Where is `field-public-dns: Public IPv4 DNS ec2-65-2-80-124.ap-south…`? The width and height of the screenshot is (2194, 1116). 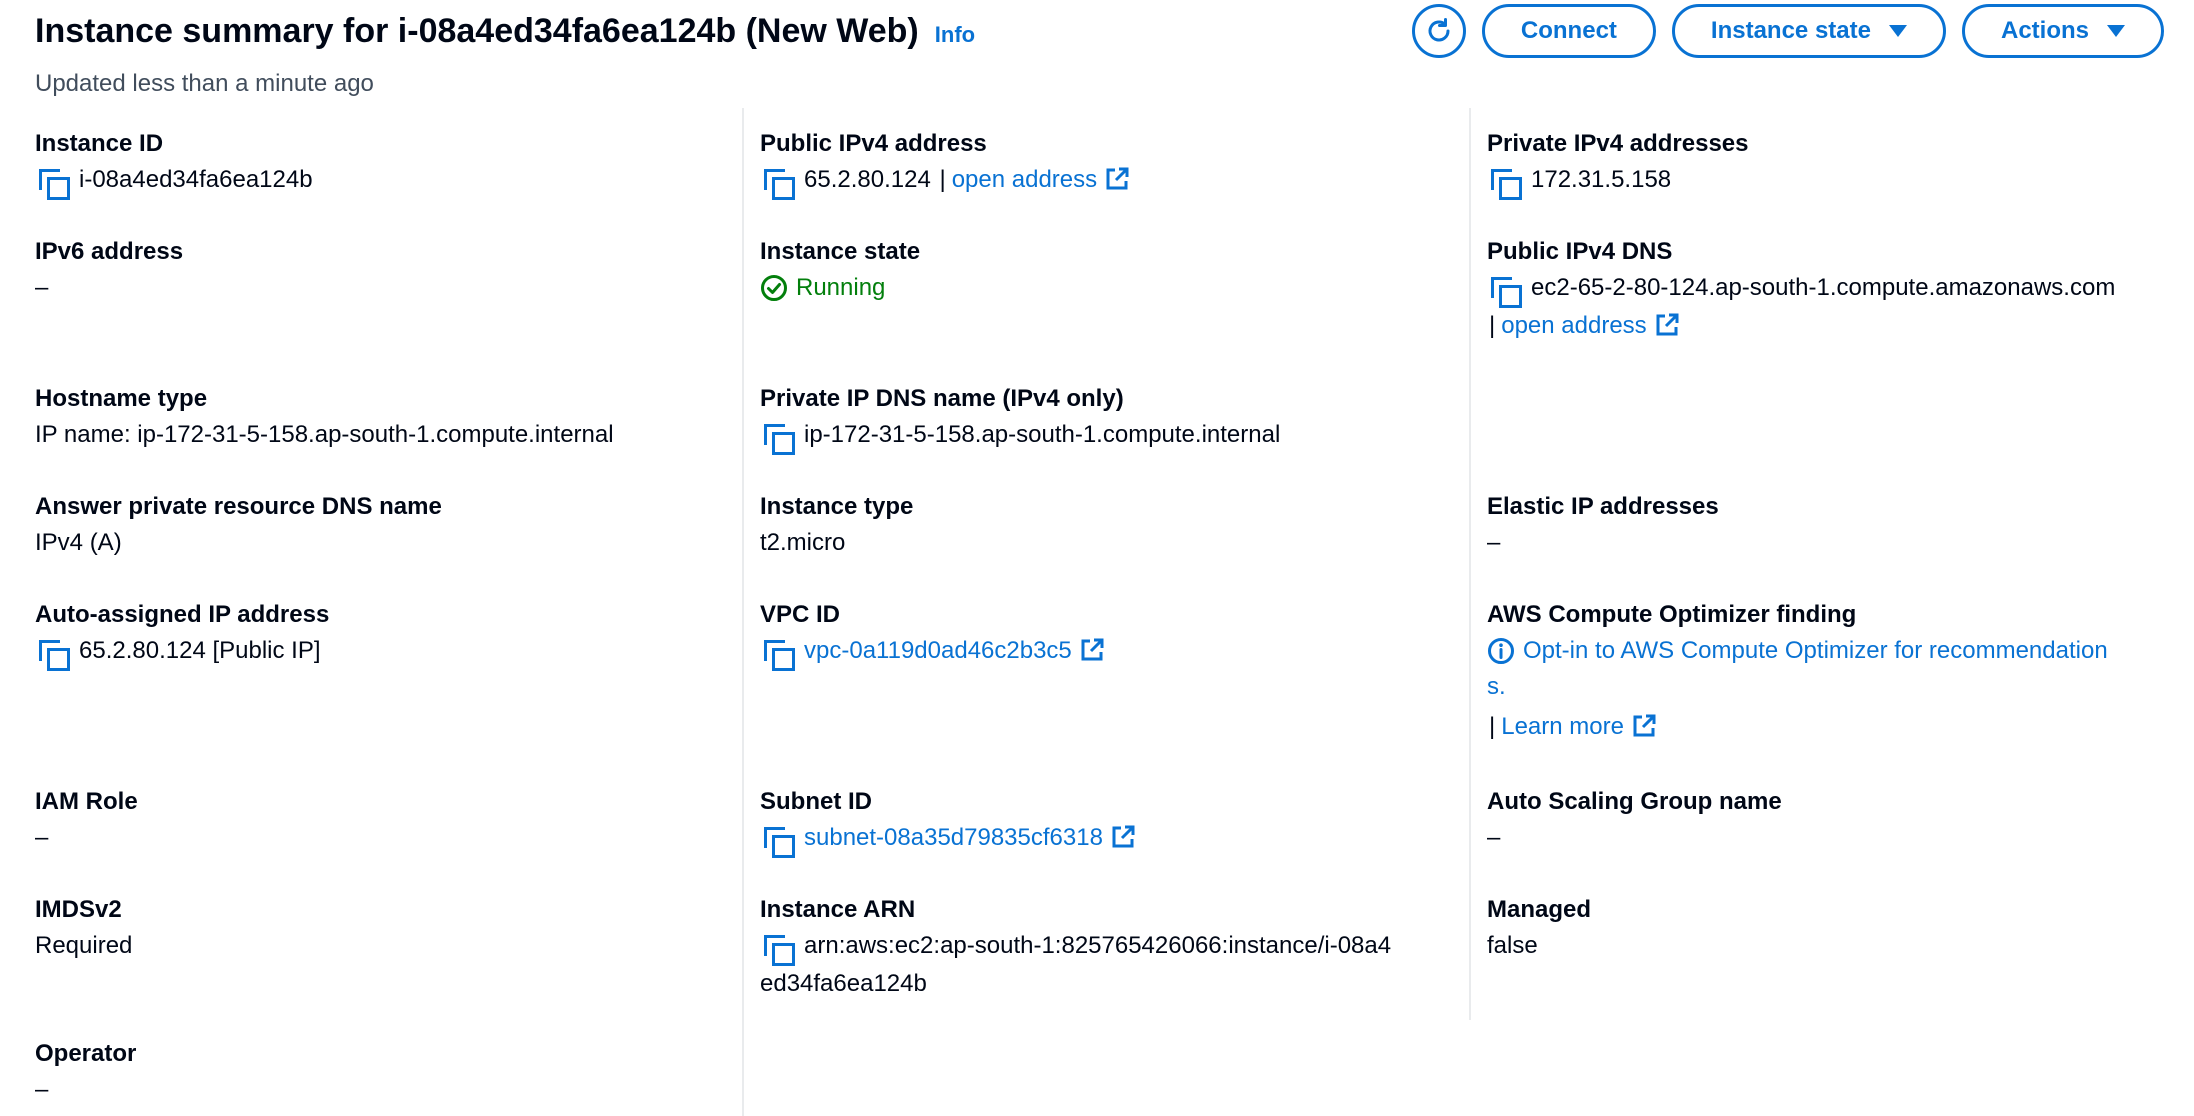
field-public-dns: Public IPv4 DNS ec2-65-2-80-124.ap-south… is located at coordinates (1832, 290).